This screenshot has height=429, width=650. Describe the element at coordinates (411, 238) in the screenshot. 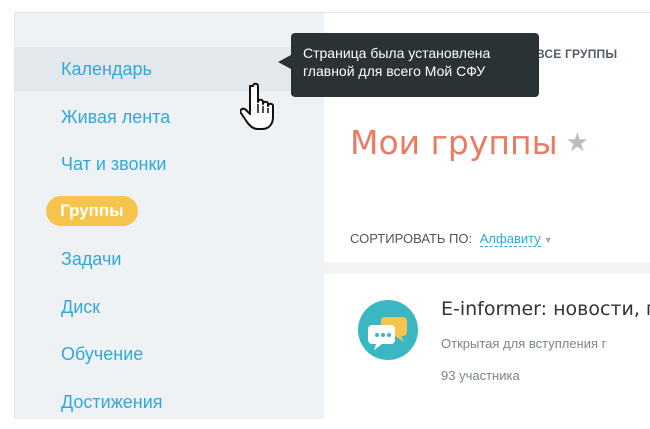

I see `sort-label: СОРТИРОВАТЬ ПО:` at that location.